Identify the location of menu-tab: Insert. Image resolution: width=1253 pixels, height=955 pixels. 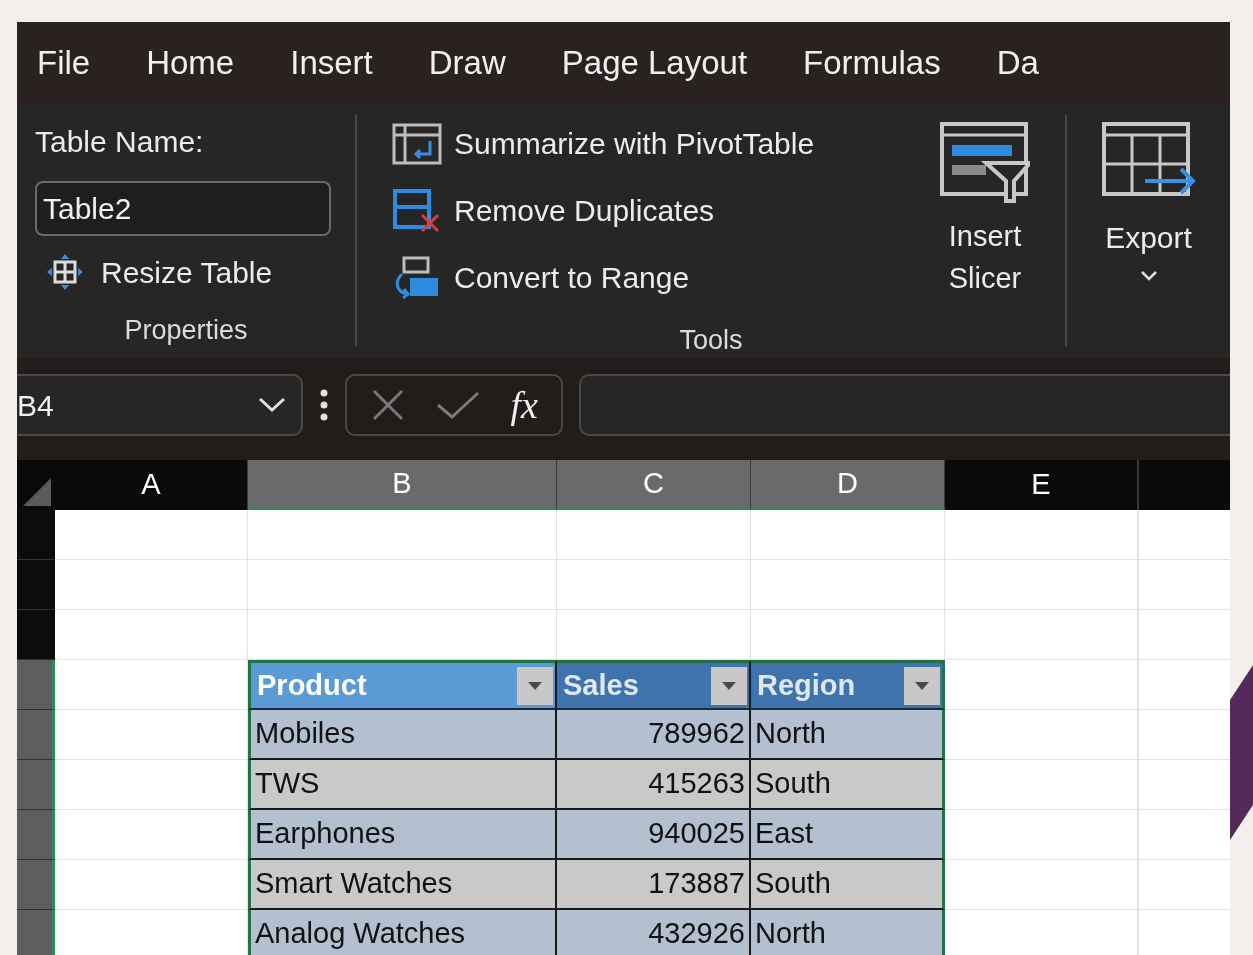
(331, 62).